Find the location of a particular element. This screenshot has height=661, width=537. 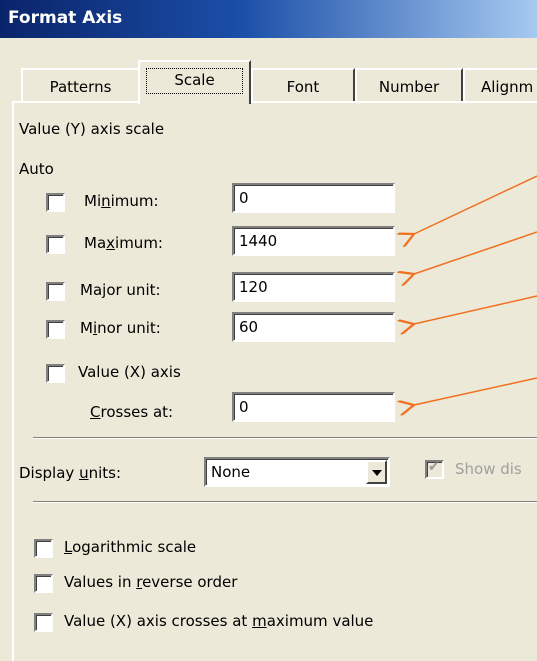

crosses-checkbox-label: Value (X) axis is located at coordinates (129, 372).